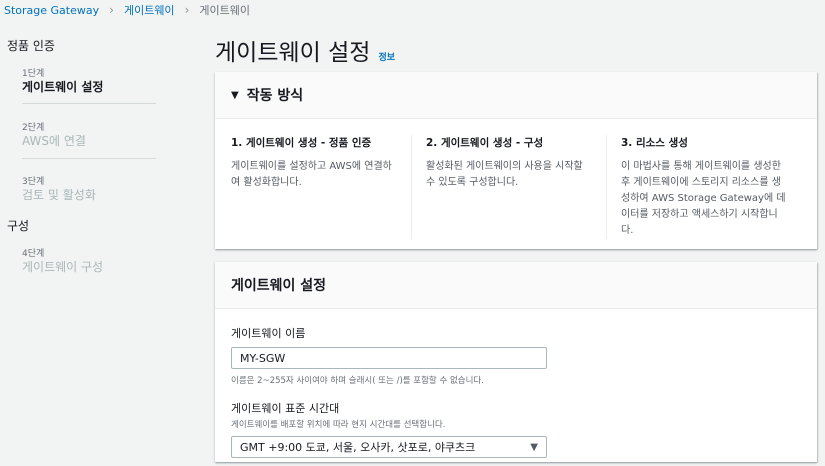  What do you see at coordinates (31, 46) in the screenshot?
I see `section-title-activation: 정품 인증` at bounding box center [31, 46].